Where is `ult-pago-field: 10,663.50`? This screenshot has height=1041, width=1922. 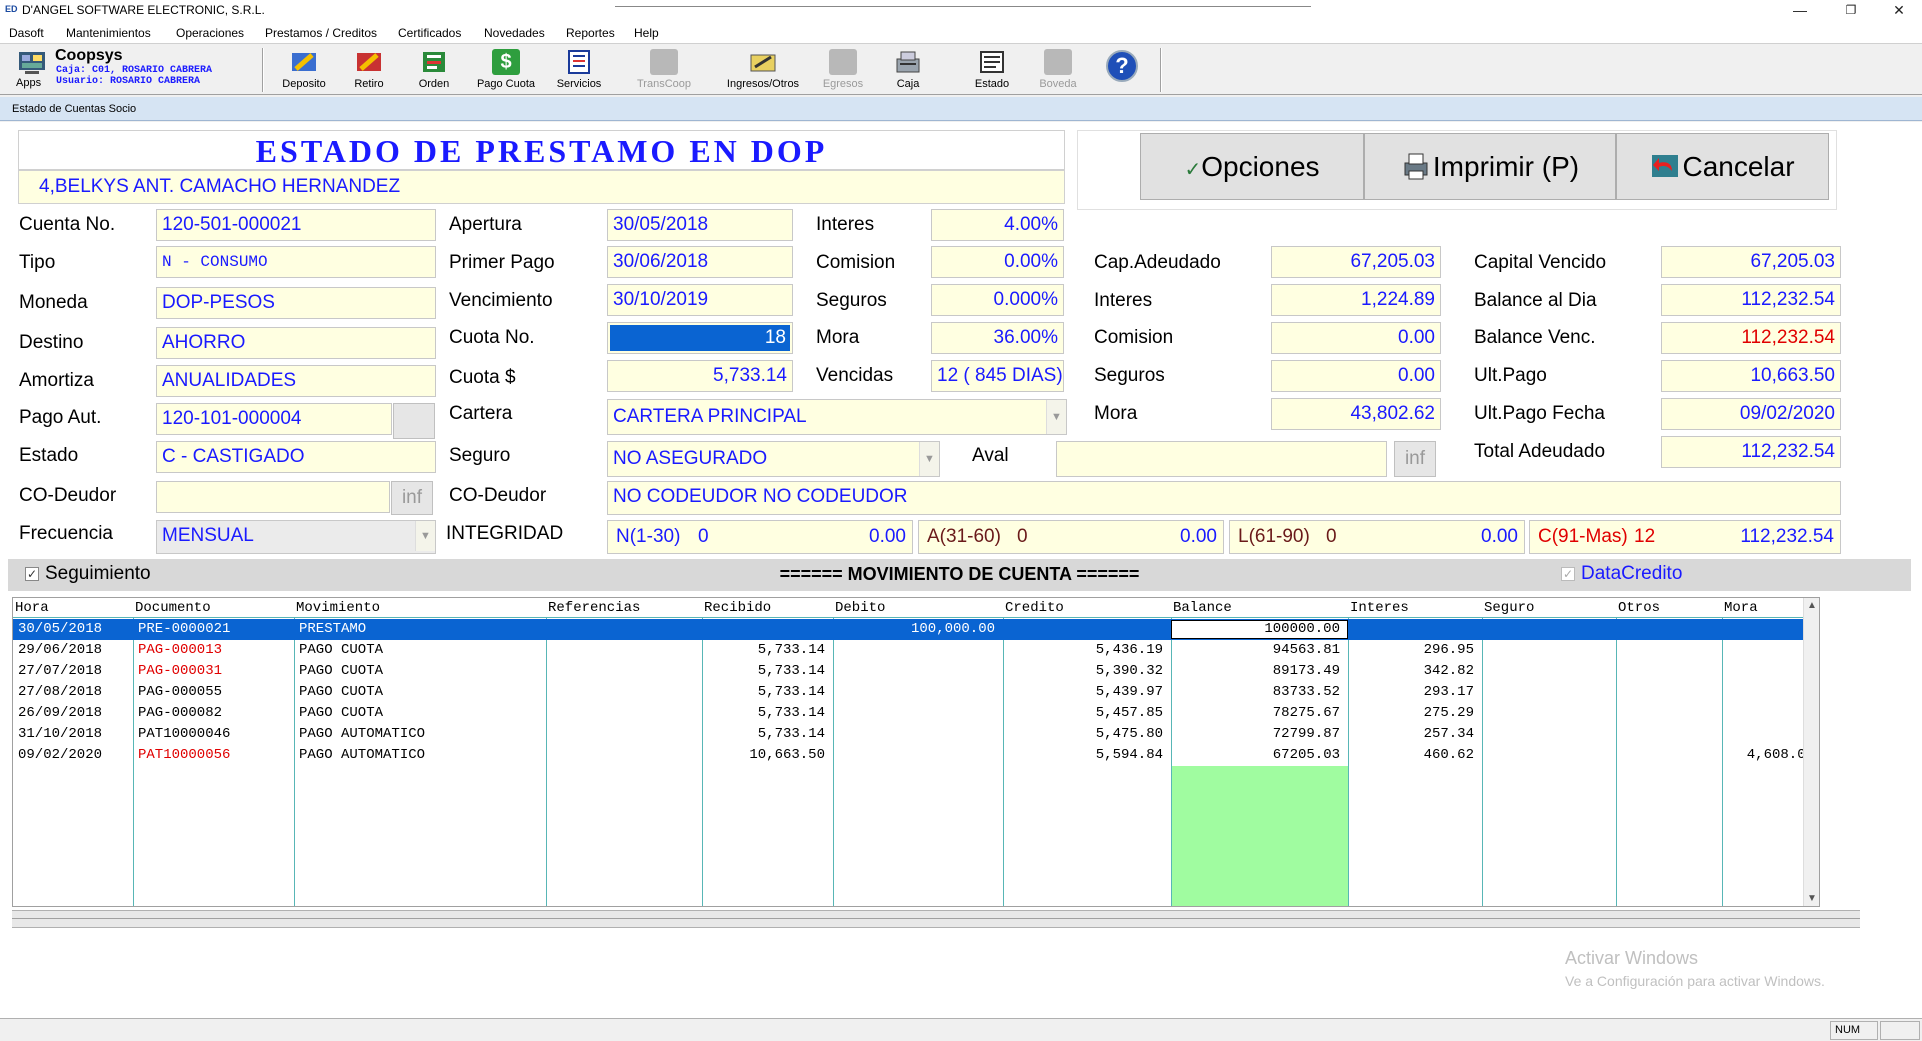 ult-pago-field: 10,663.50 is located at coordinates (1751, 376).